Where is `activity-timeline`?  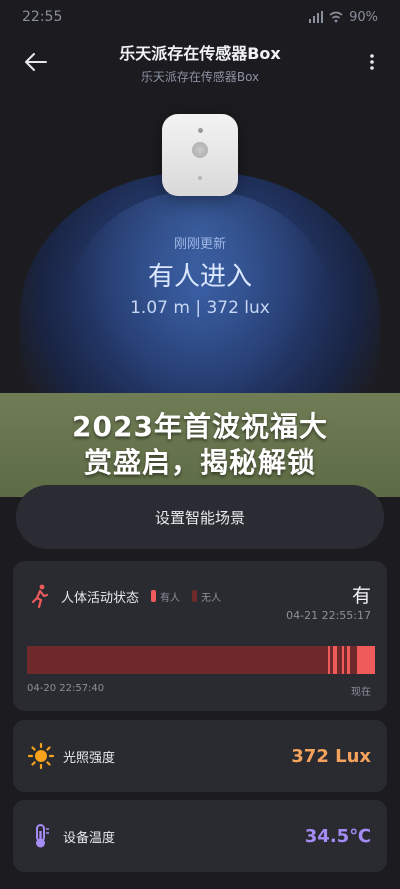 activity-timeline is located at coordinates (201, 660).